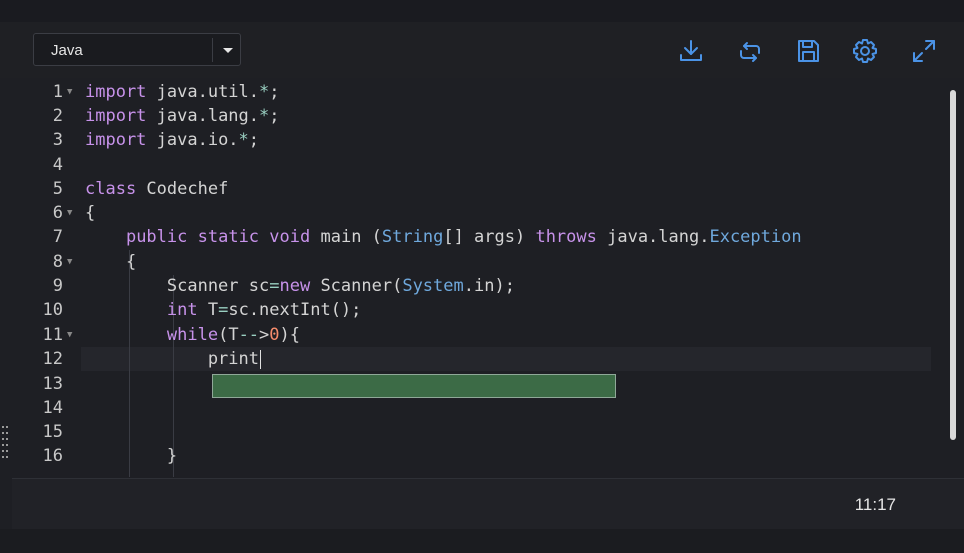 This screenshot has width=964, height=553. What do you see at coordinates (414, 386) in the screenshot?
I see `autocomplete-suggestion: UnsupportedOperationExceptionkeywo` at bounding box center [414, 386].